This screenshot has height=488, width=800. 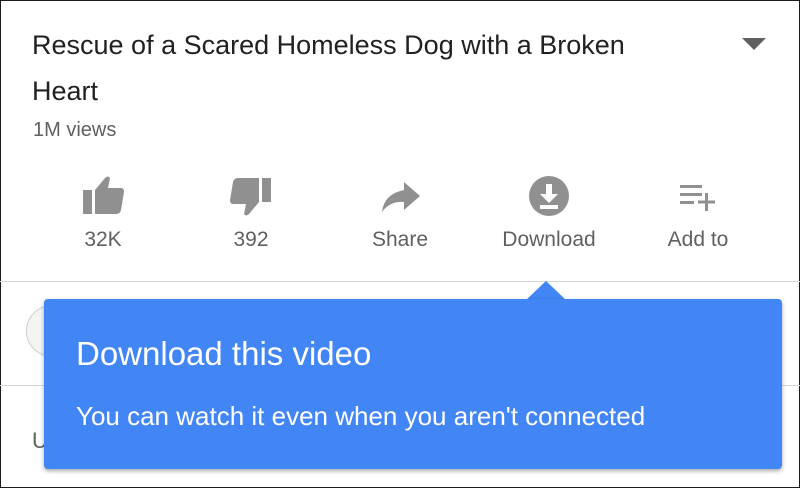 I want to click on like-count: 32K, so click(x=103, y=239).